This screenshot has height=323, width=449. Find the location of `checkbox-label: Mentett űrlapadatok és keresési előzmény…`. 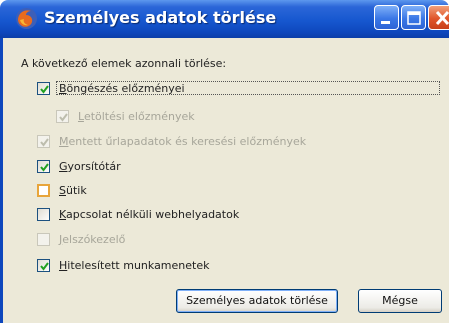

checkbox-label: Mentett űrlapadatok és keresési előzmény… is located at coordinates (183, 141).